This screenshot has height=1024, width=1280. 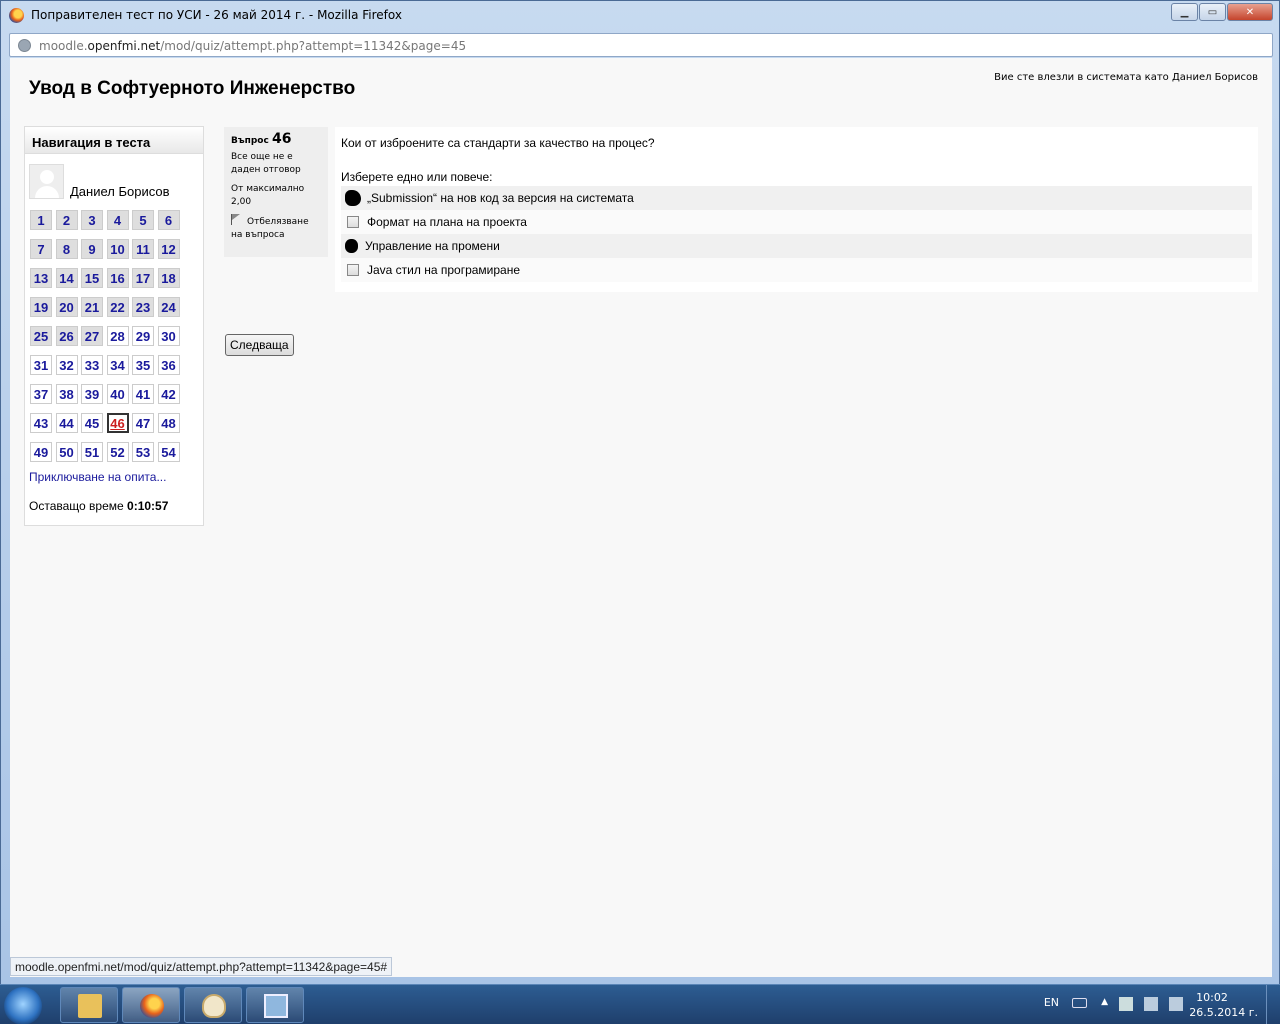 What do you see at coordinates (41, 249) in the screenshot?
I see `question-nav-button: 7` at bounding box center [41, 249].